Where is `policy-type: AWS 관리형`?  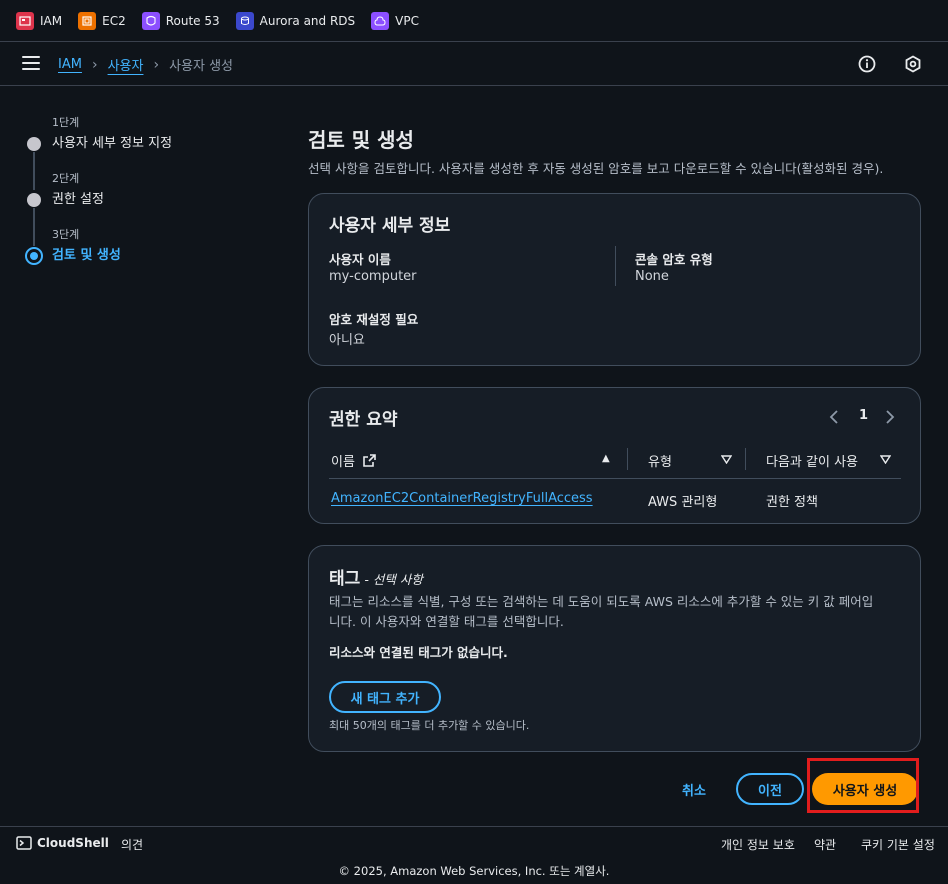
policy-type: AWS 관리형 is located at coordinates (683, 502).